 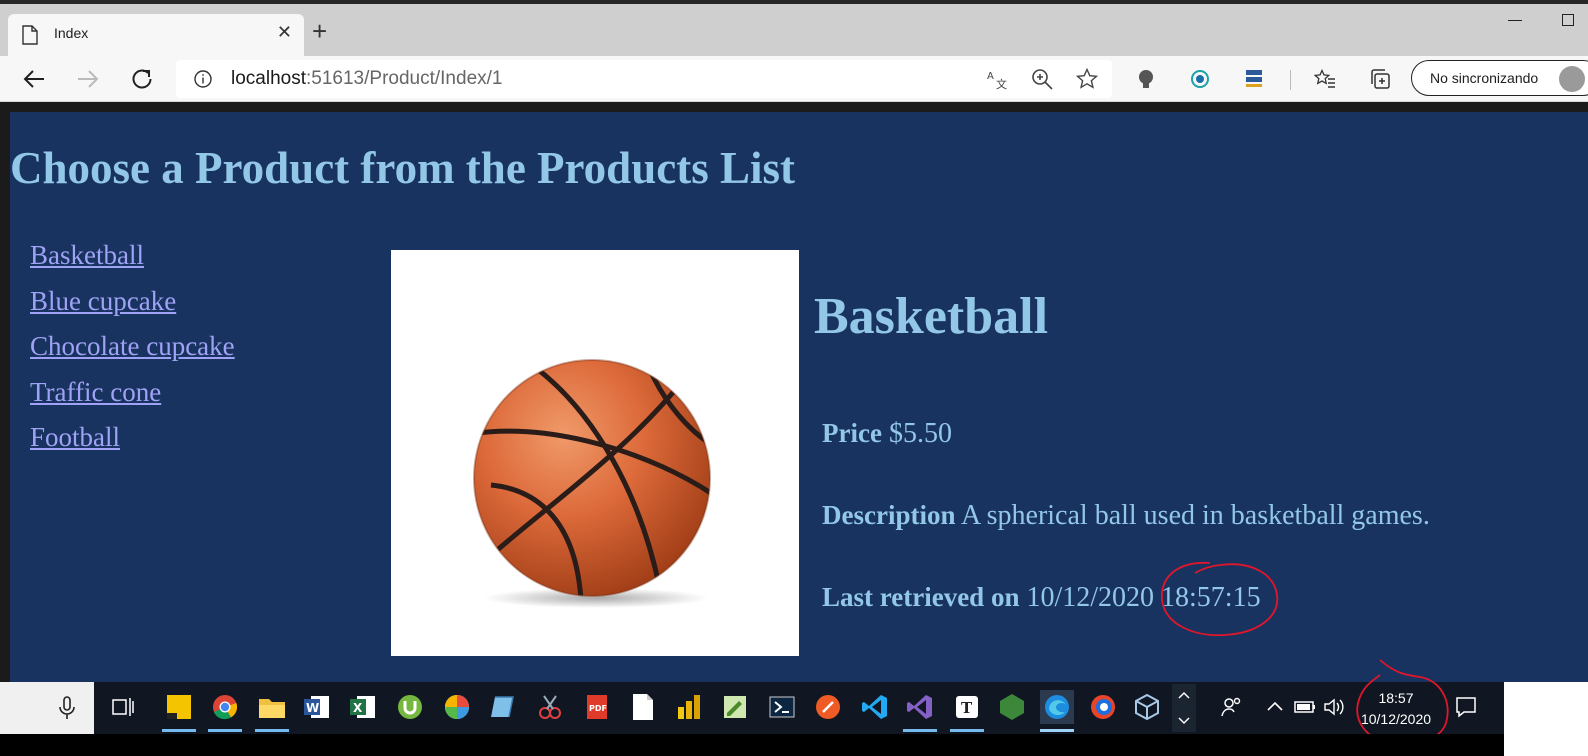 What do you see at coordinates (550, 707) in the screenshot?
I see `snipping-tool-icon` at bounding box center [550, 707].